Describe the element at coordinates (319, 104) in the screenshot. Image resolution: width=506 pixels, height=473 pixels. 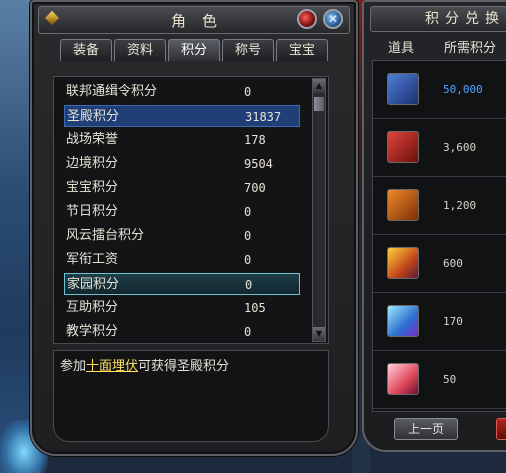
I see `scroll-thumb` at that location.